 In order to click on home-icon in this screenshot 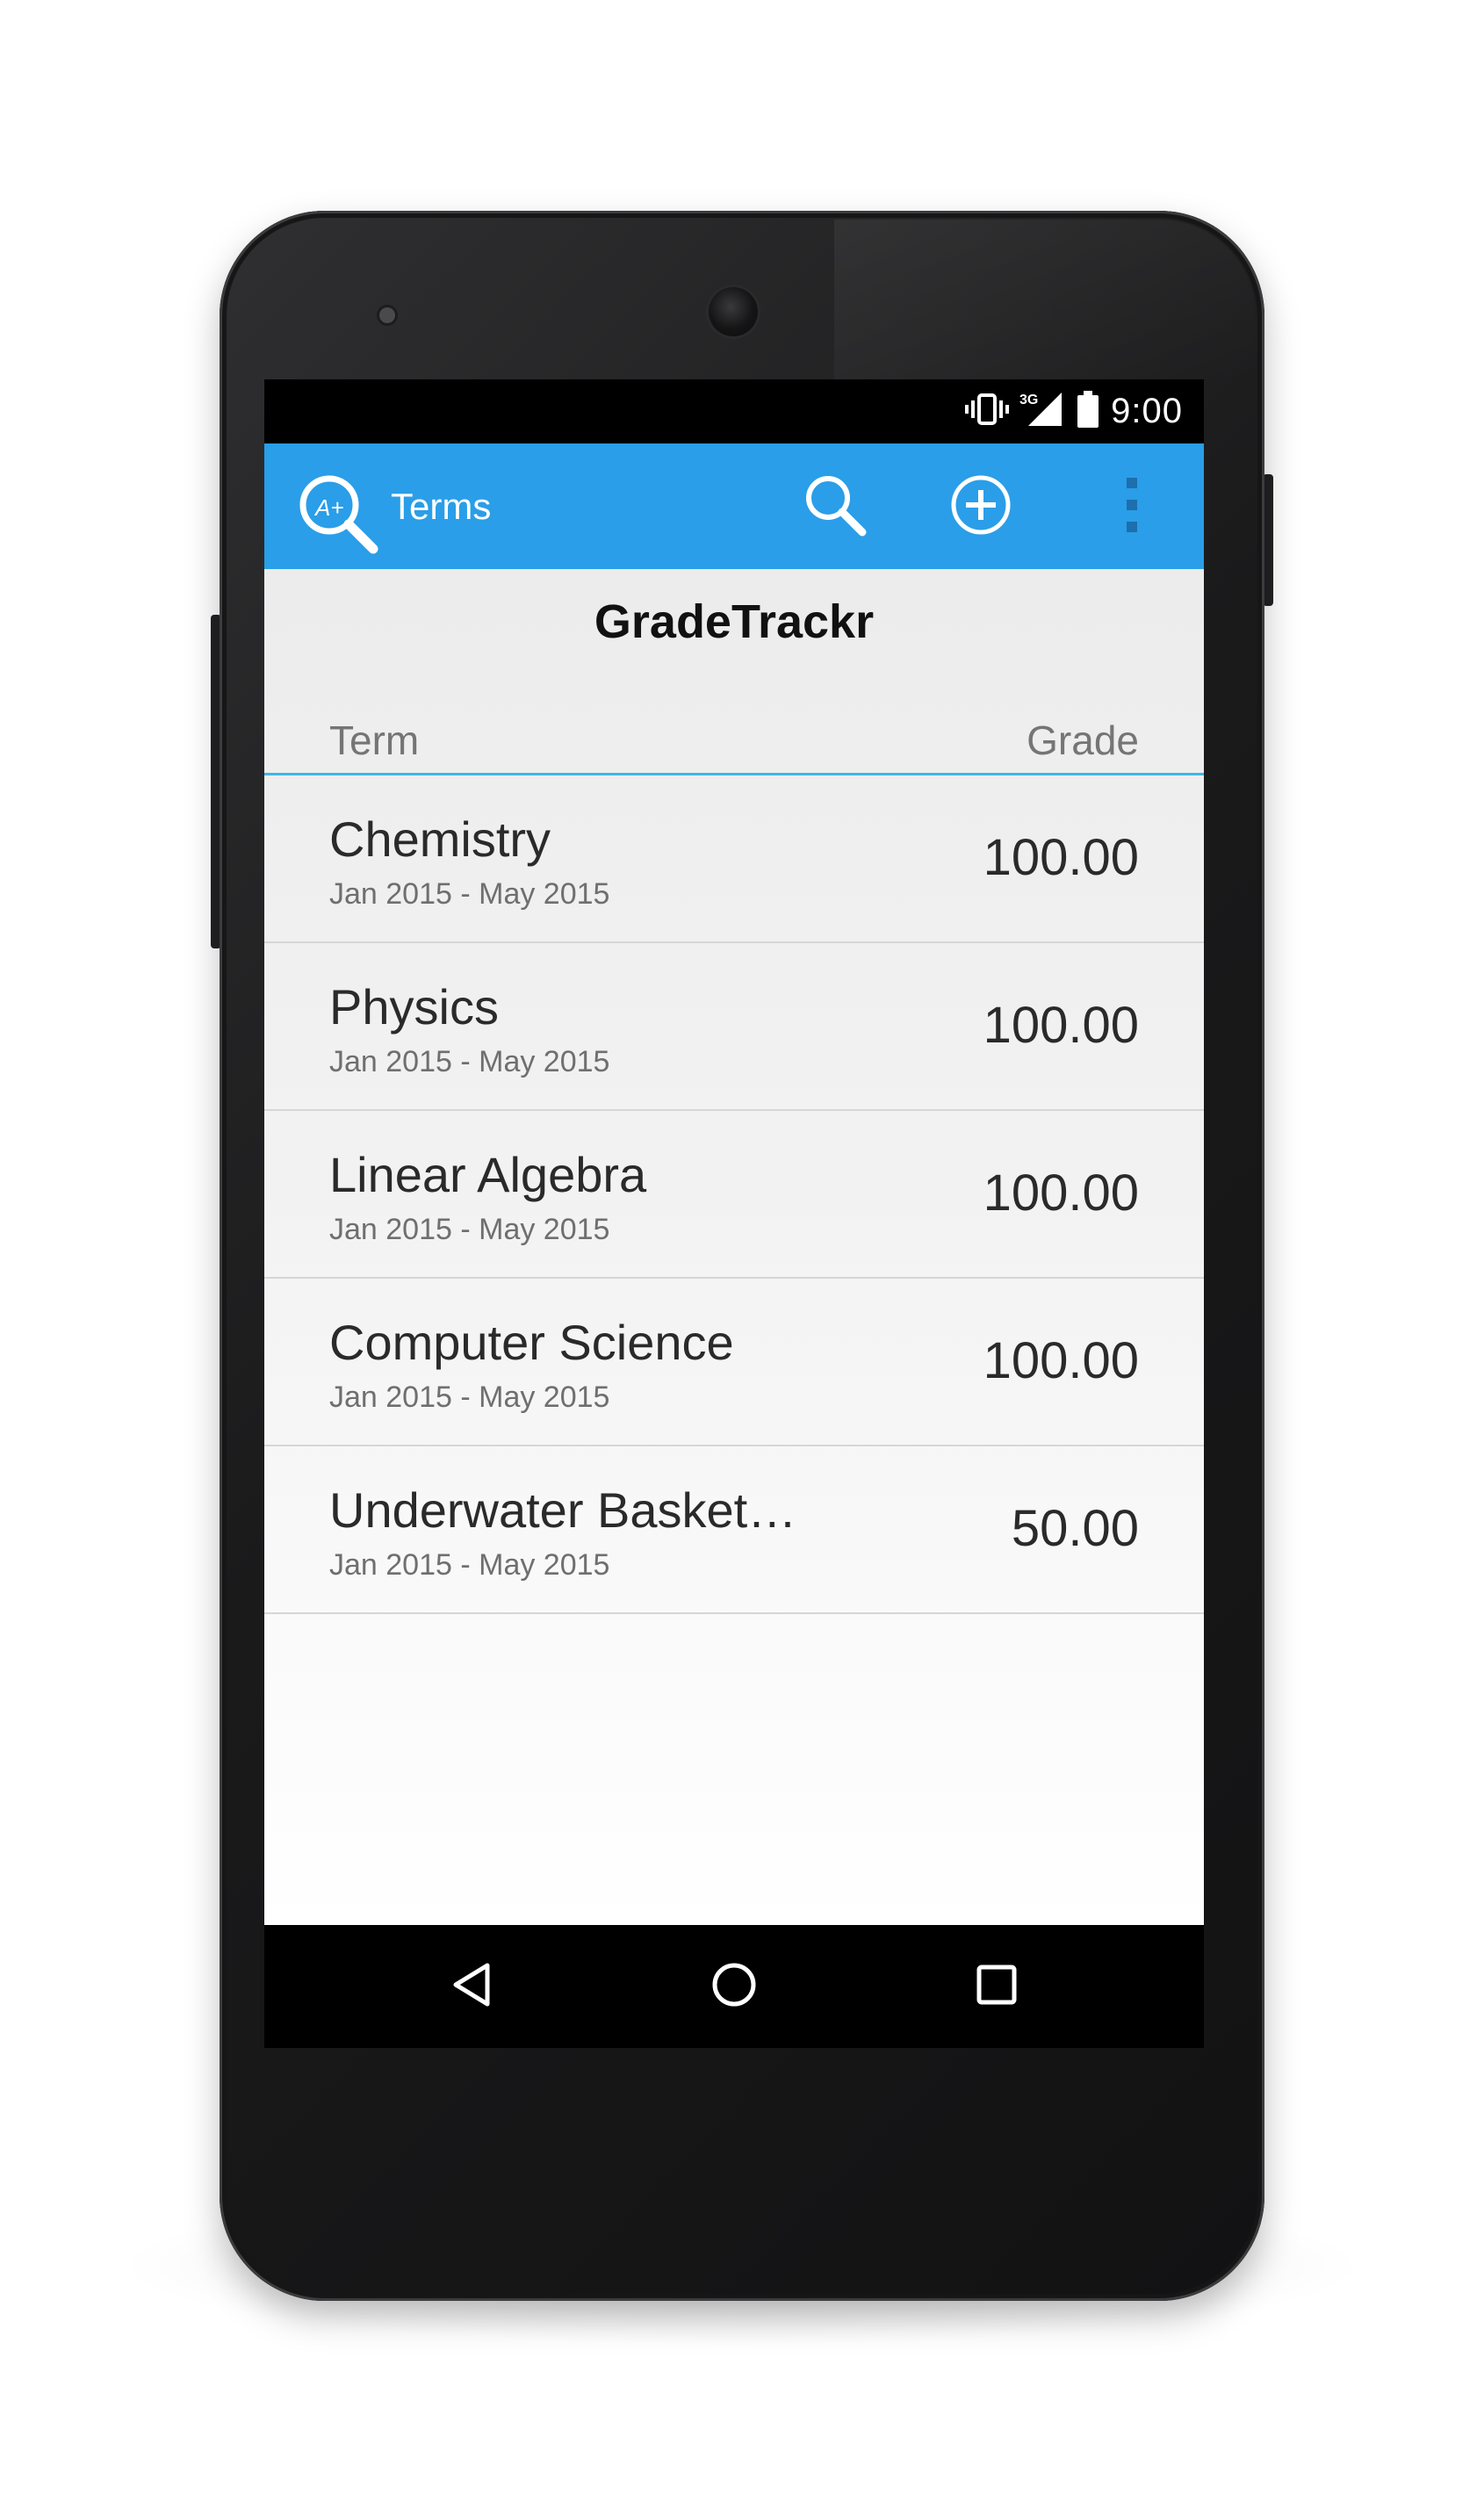, I will do `click(734, 1986)`.